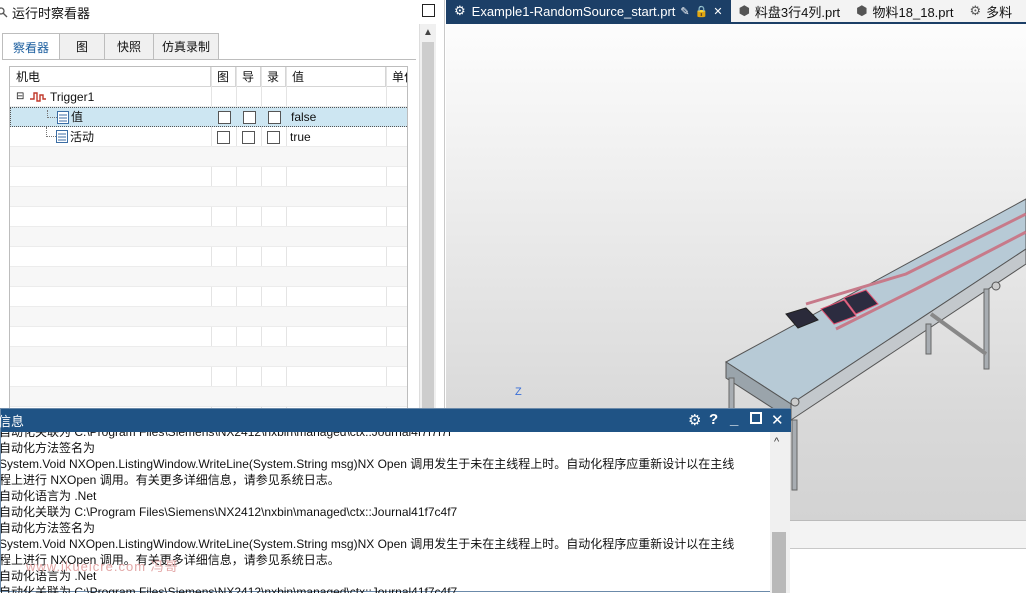 The height and width of the screenshot is (593, 1026). I want to click on minimize-icon: _, so click(734, 419).